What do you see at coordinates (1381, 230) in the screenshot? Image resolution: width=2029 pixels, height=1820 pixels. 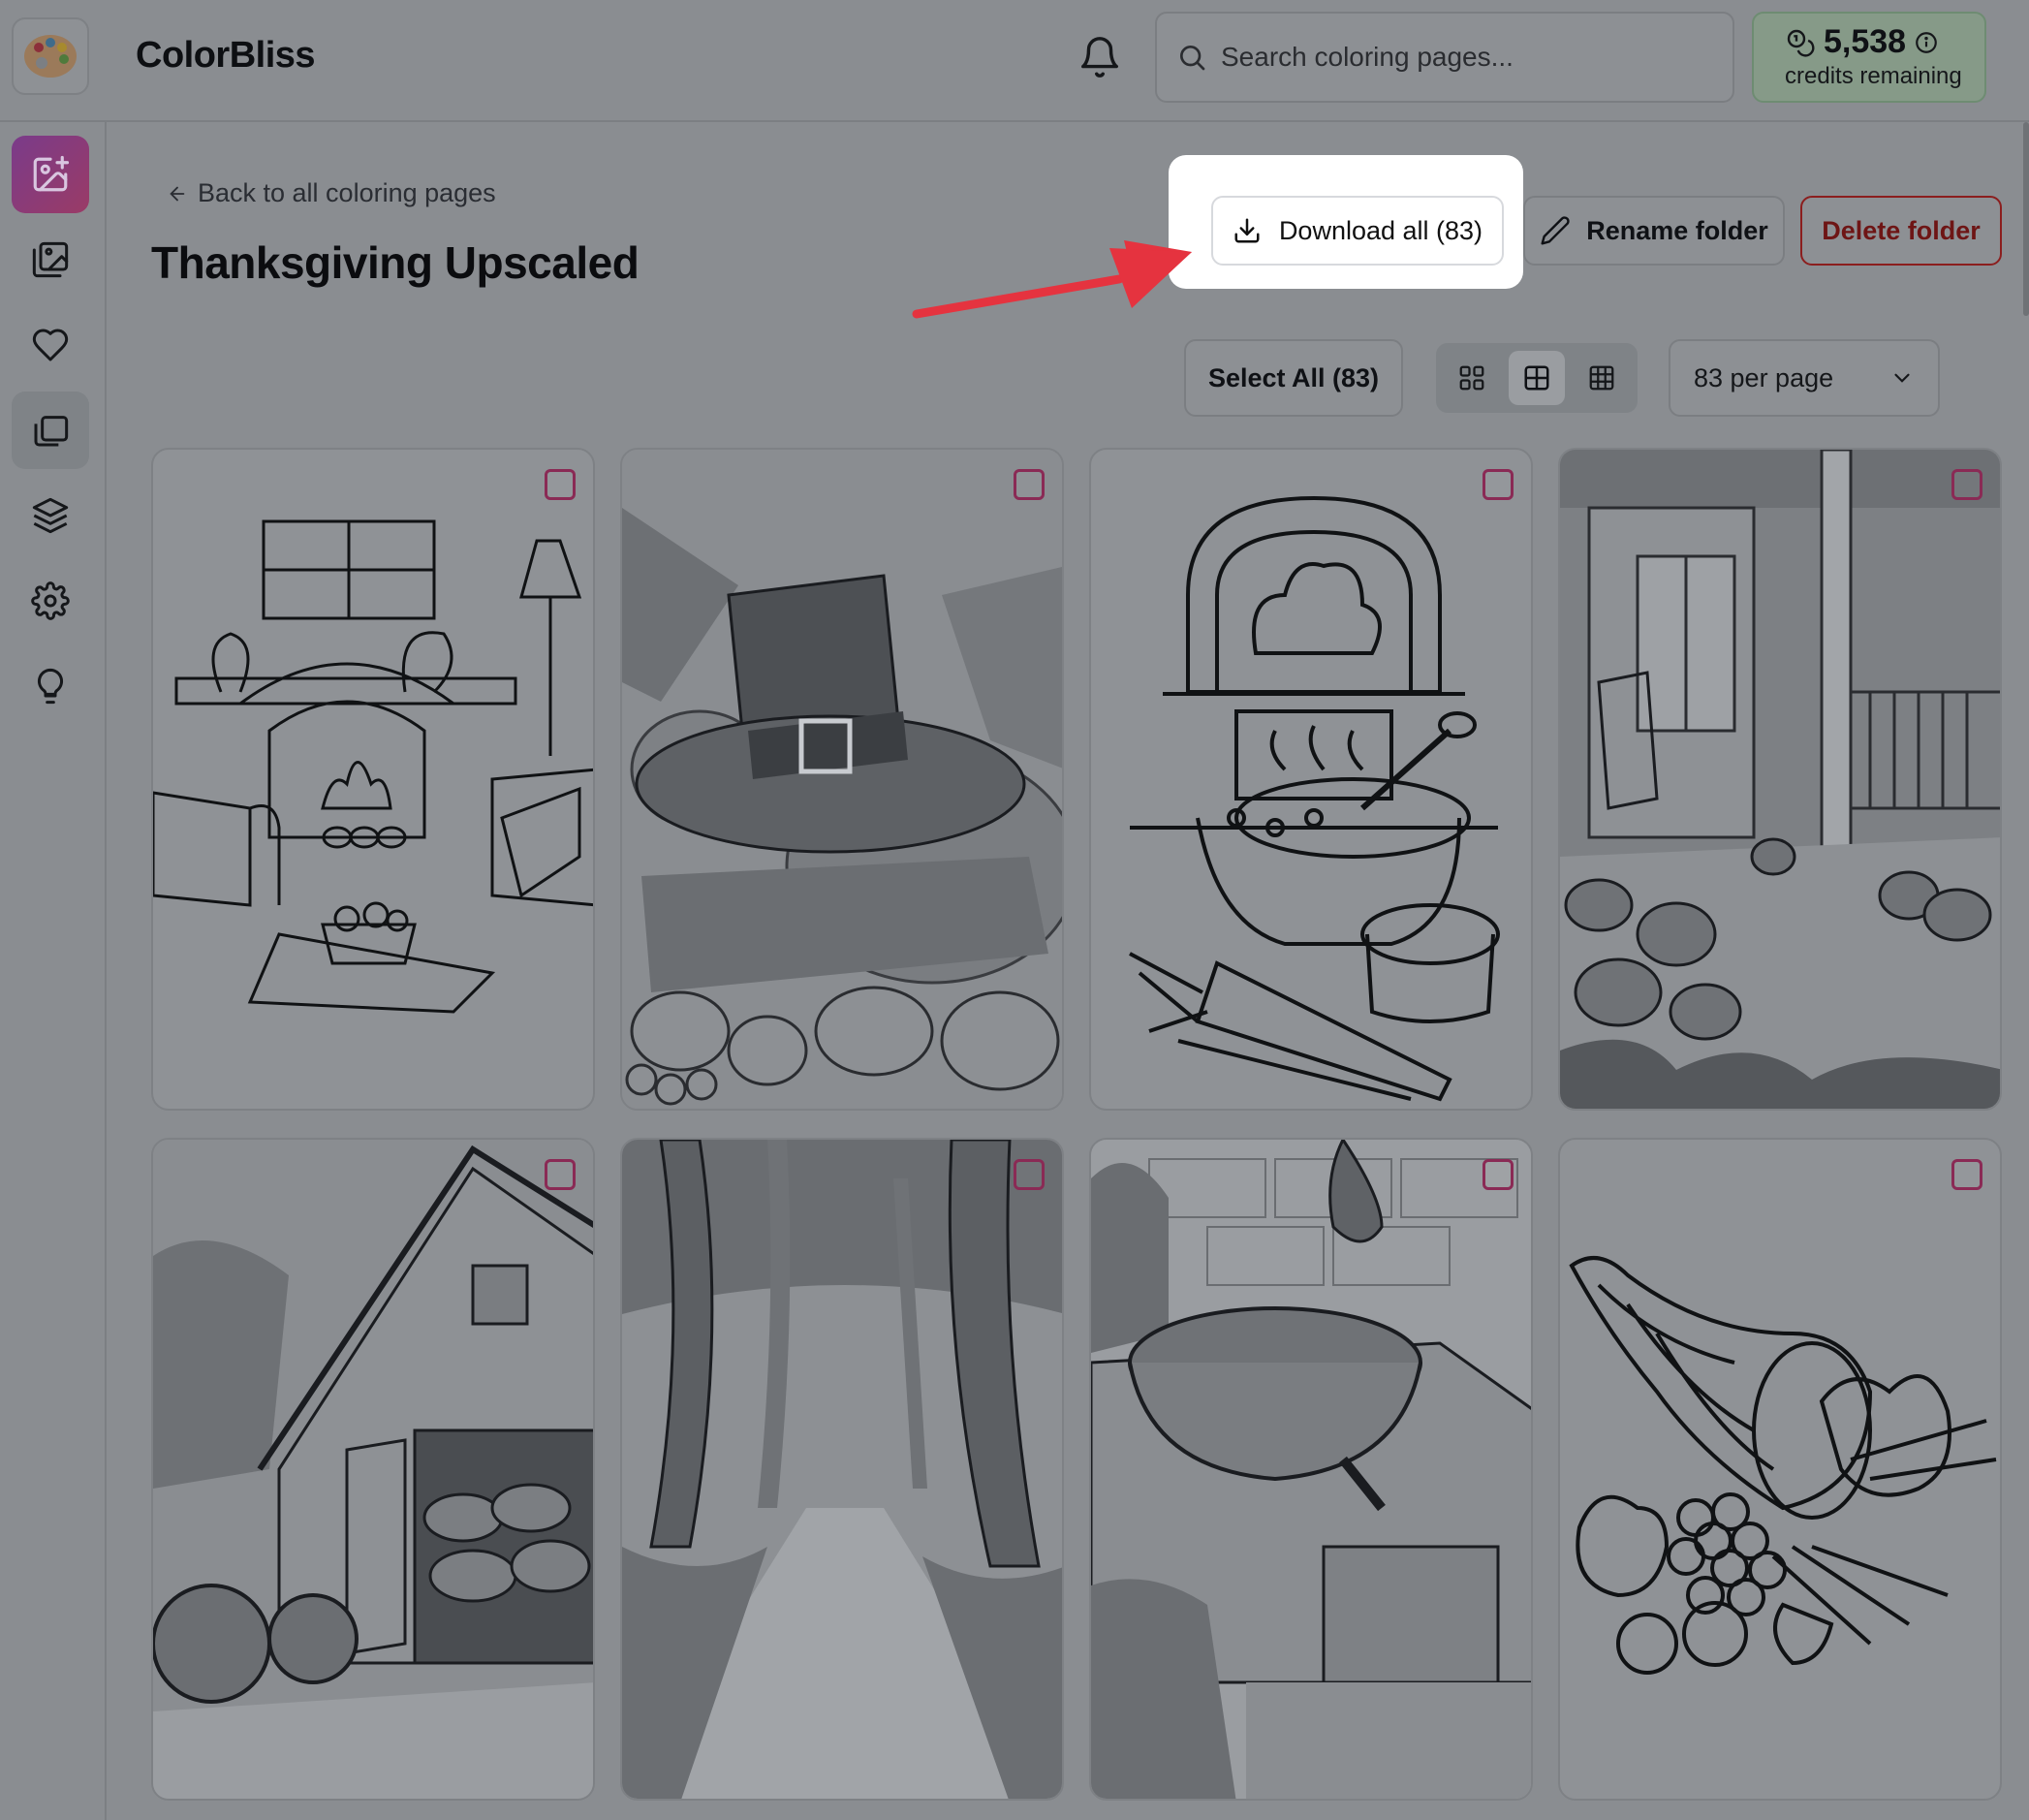 I see `download-all-label: Download all (83)` at bounding box center [1381, 230].